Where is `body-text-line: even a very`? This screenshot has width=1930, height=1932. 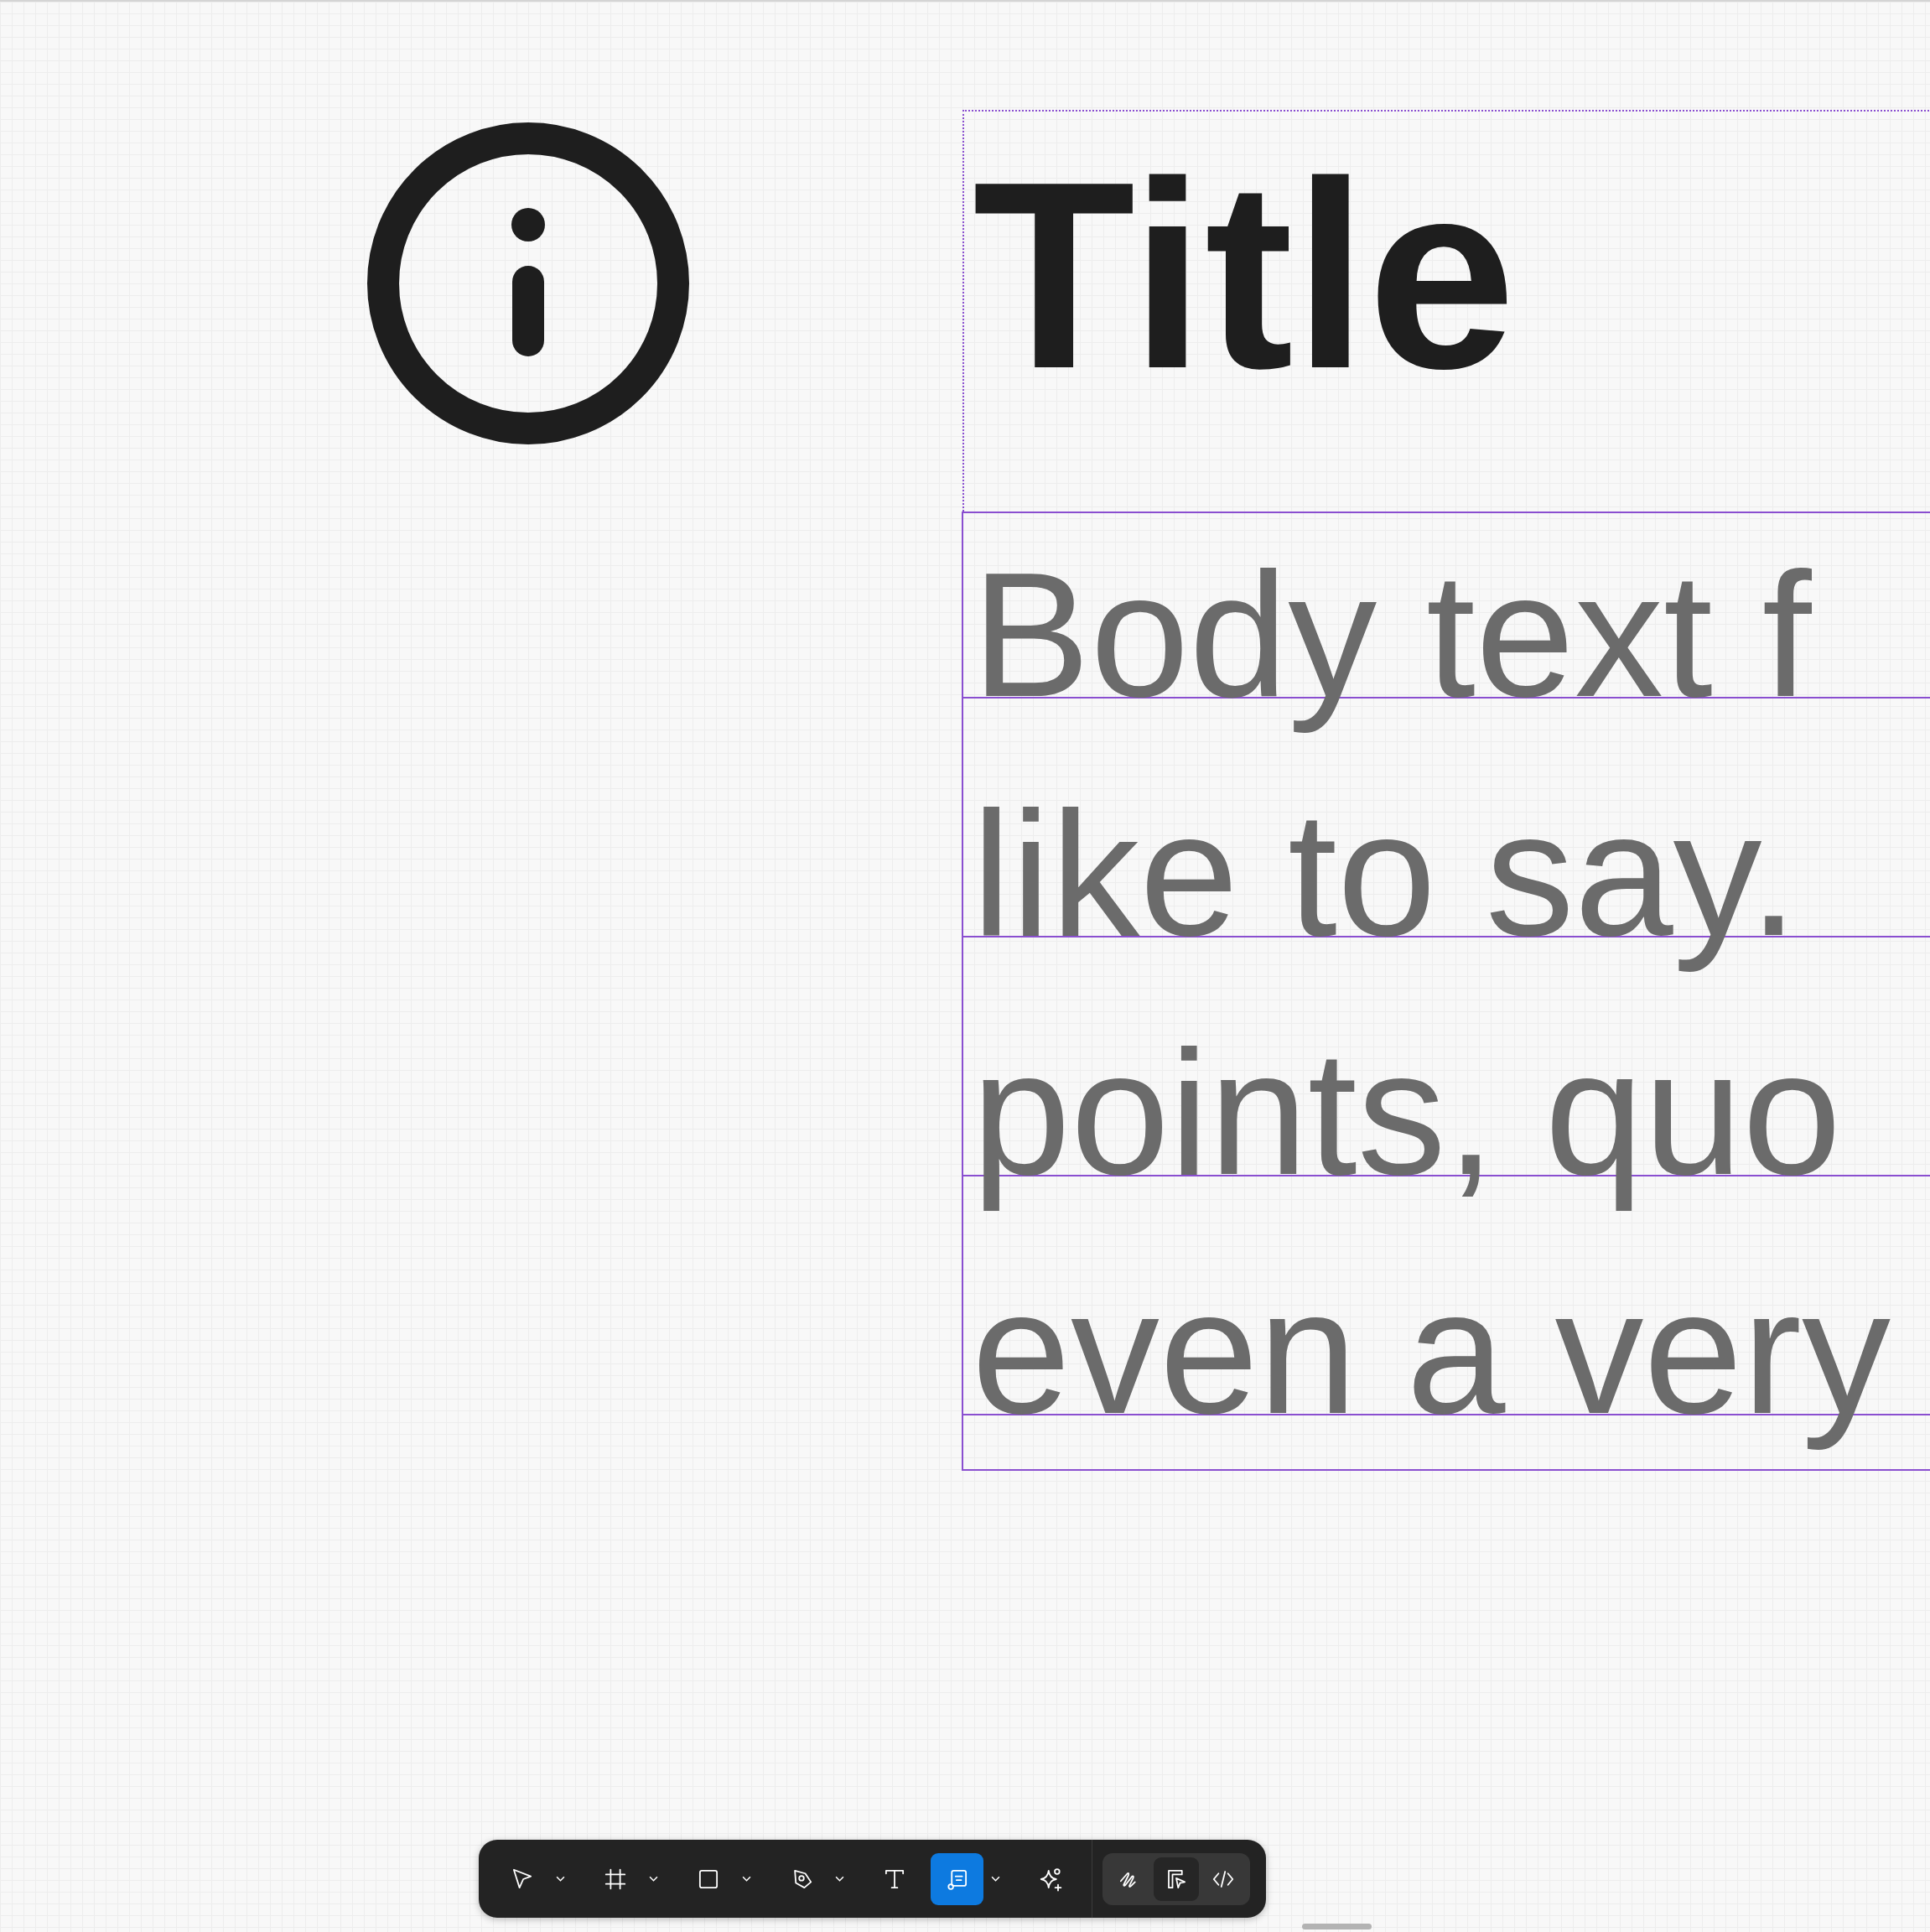
body-text-line: even a very is located at coordinates (1431, 1352).